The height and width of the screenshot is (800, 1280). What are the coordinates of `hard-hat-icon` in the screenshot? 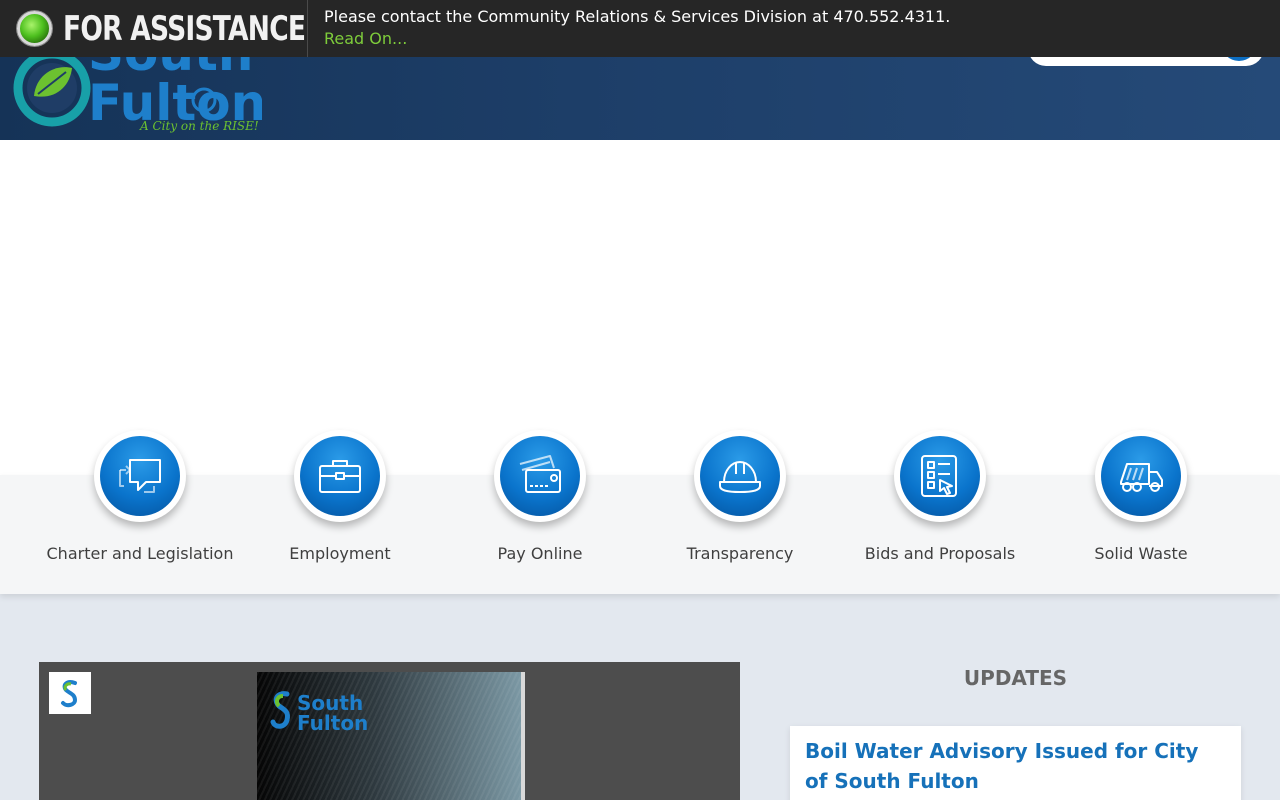 It's located at (740, 477).